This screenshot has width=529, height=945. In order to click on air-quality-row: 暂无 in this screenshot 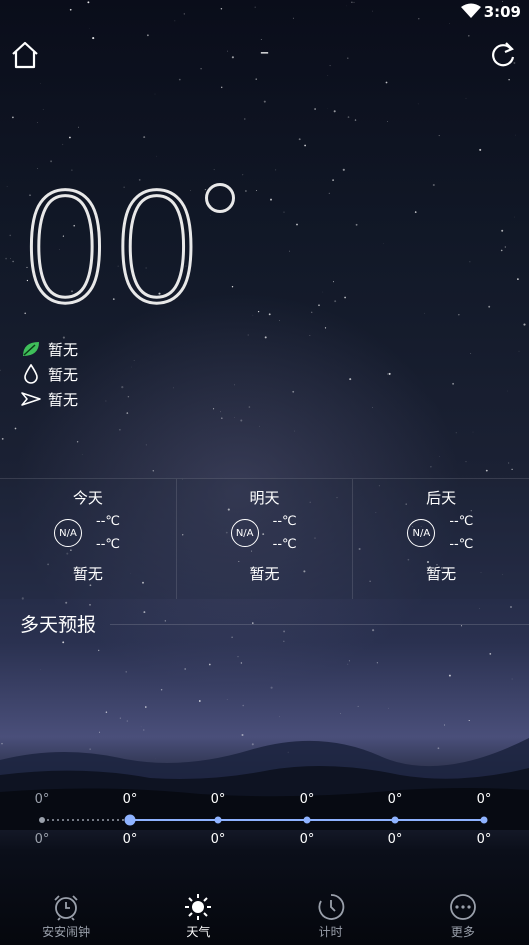, I will do `click(49, 349)`.